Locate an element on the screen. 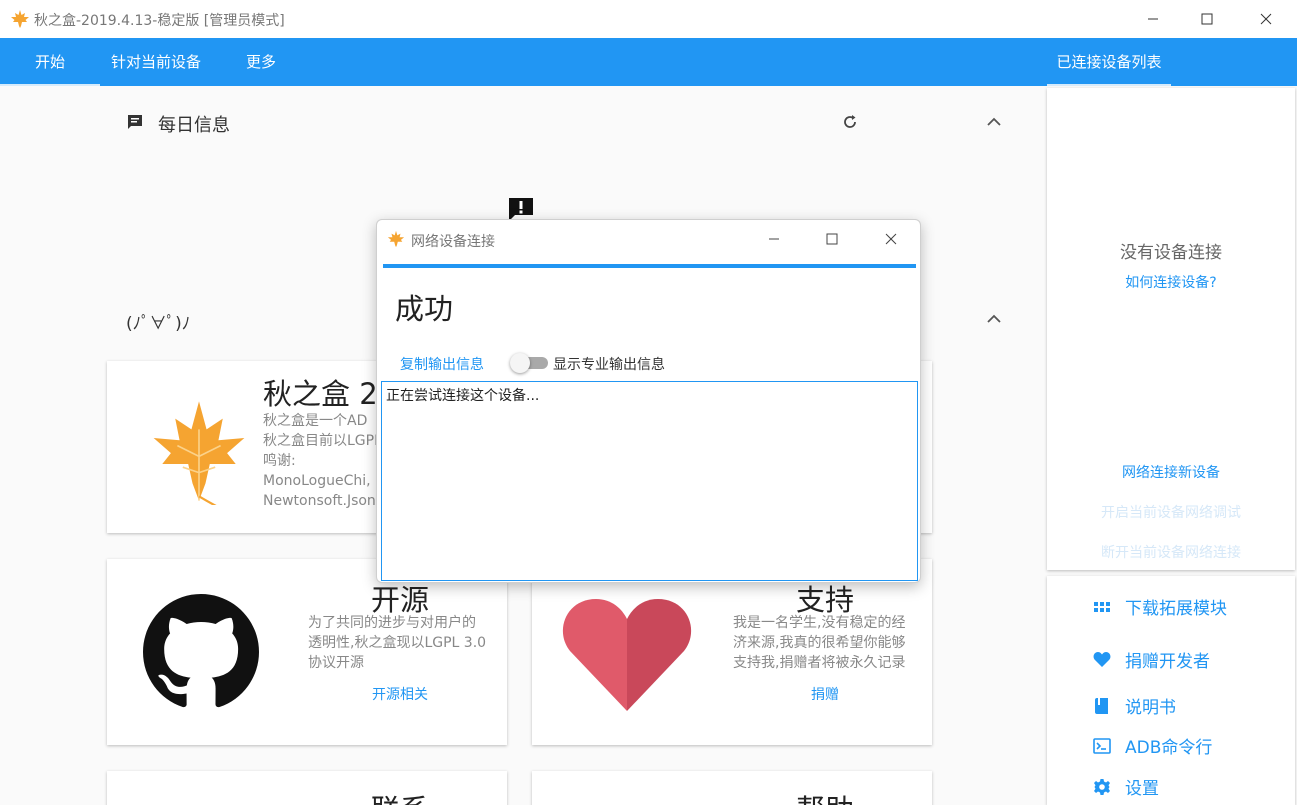  tab-current-device: 针对当前设备 is located at coordinates (156, 62).